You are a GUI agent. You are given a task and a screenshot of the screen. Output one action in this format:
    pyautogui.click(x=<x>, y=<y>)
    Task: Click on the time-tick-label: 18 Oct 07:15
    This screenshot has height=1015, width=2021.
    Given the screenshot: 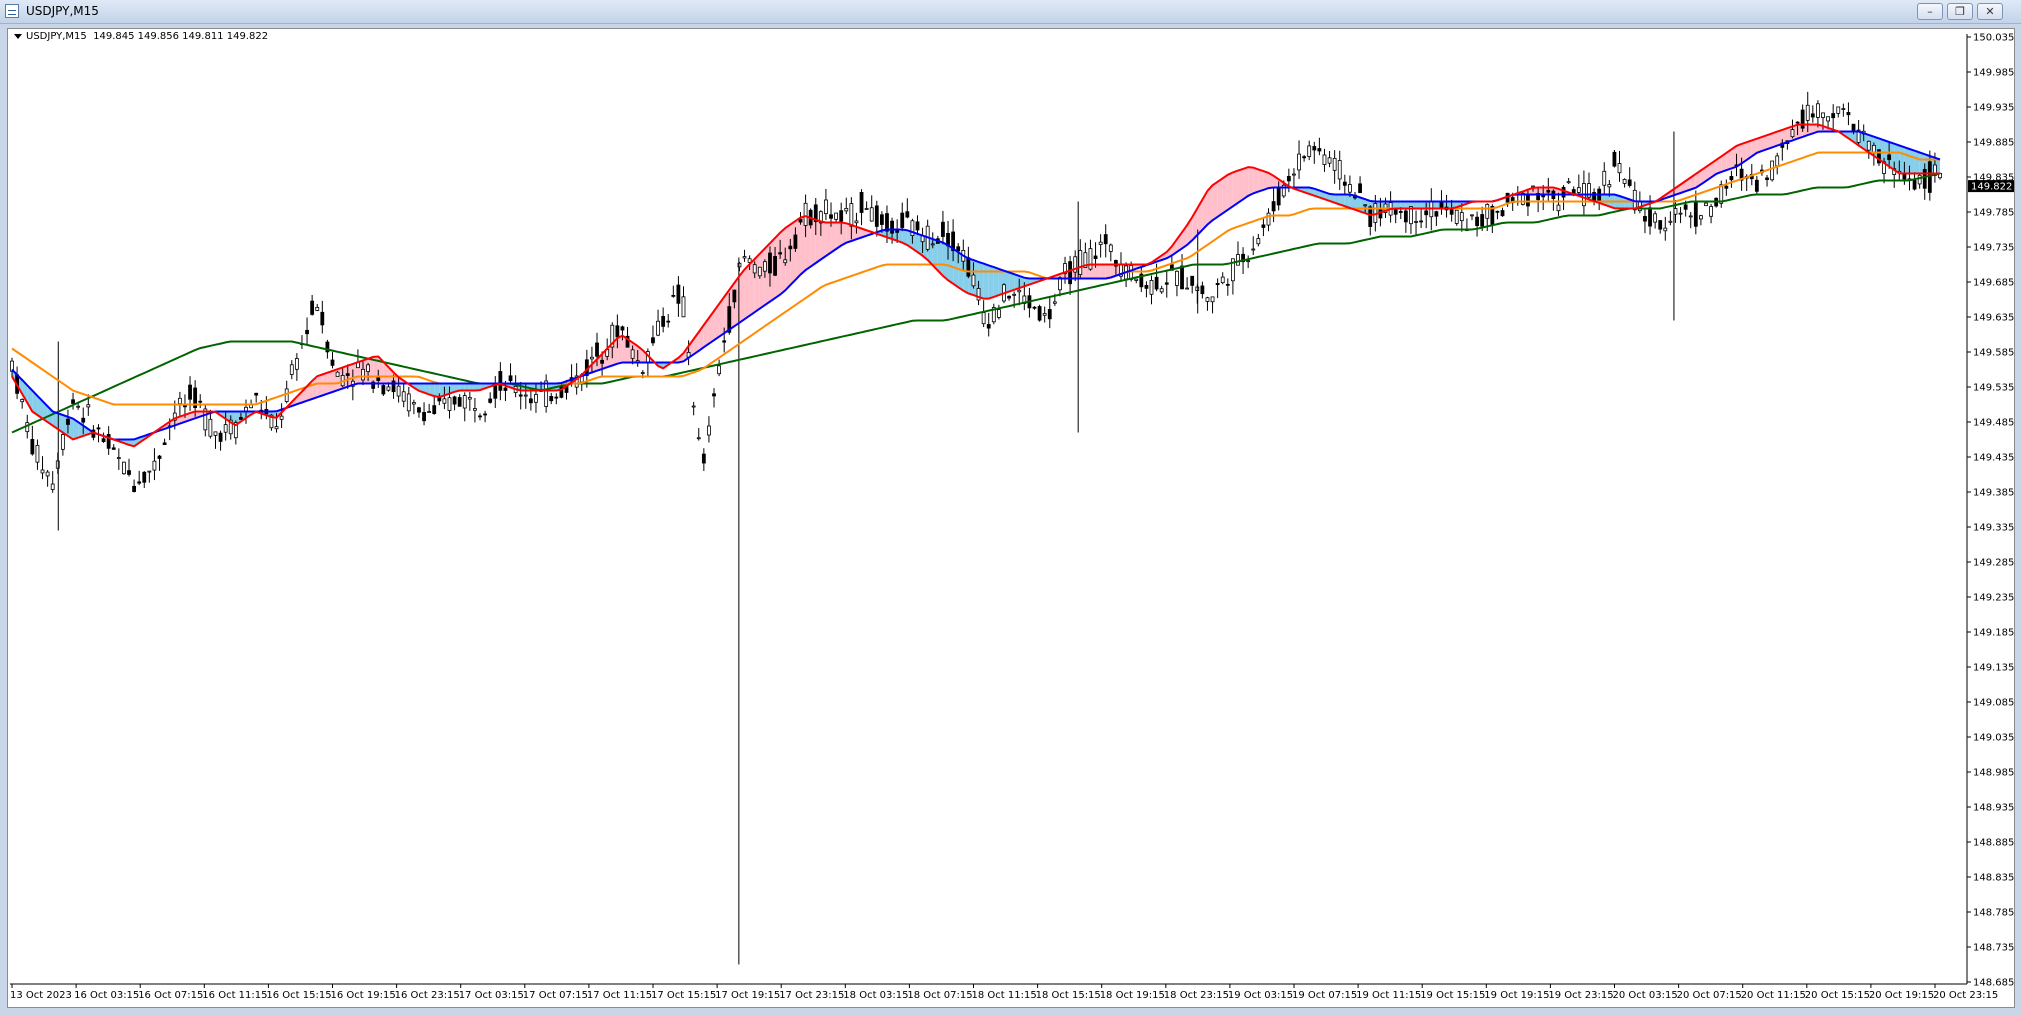 What is the action you would take?
    pyautogui.click(x=939, y=995)
    